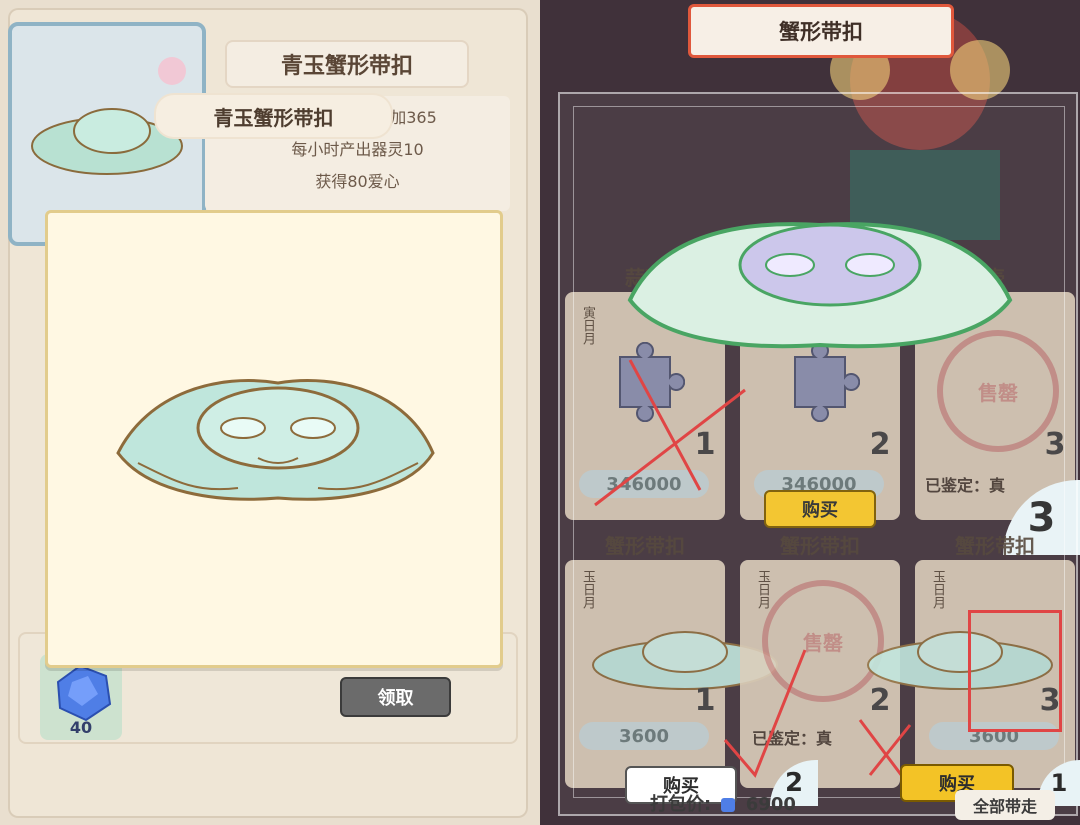 The image size is (1080, 825). What do you see at coordinates (1005, 805) in the screenshot?
I see `buy-all-button: 全部带走` at bounding box center [1005, 805].